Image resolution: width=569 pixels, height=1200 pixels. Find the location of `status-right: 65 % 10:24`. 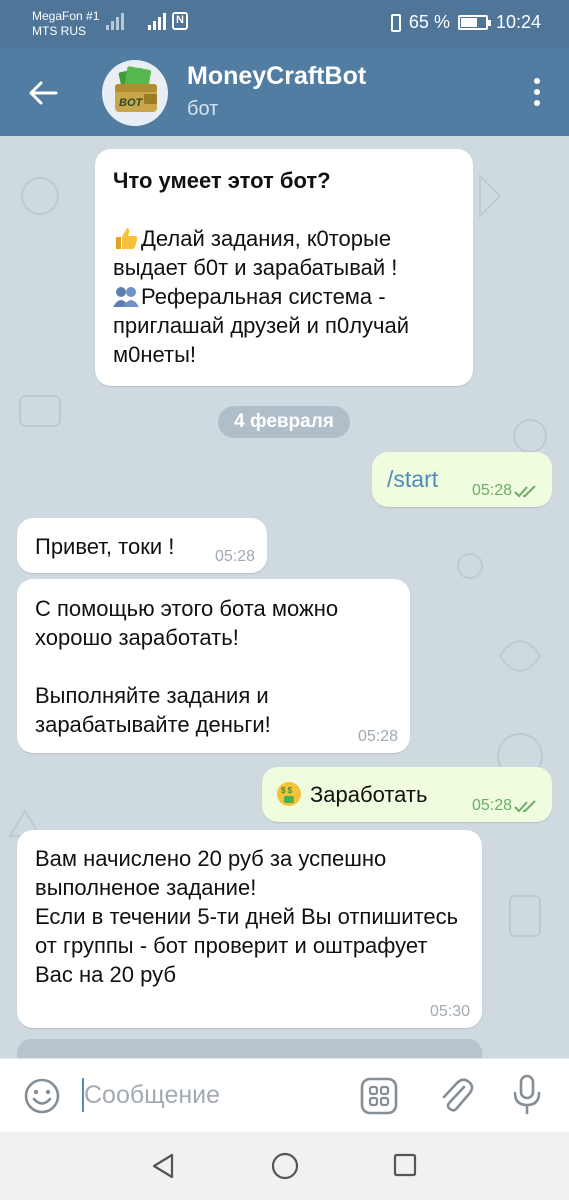

status-right: 65 % 10:24 is located at coordinates (465, 22).